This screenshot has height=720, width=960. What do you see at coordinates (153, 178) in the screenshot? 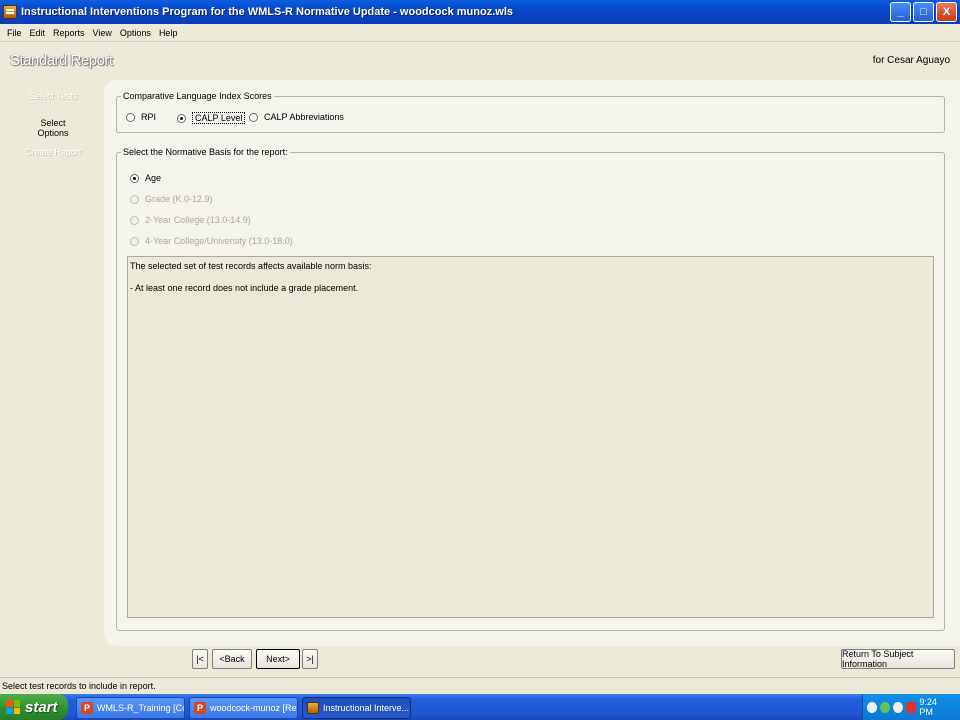
I see `radio-age-label: Age` at bounding box center [153, 178].